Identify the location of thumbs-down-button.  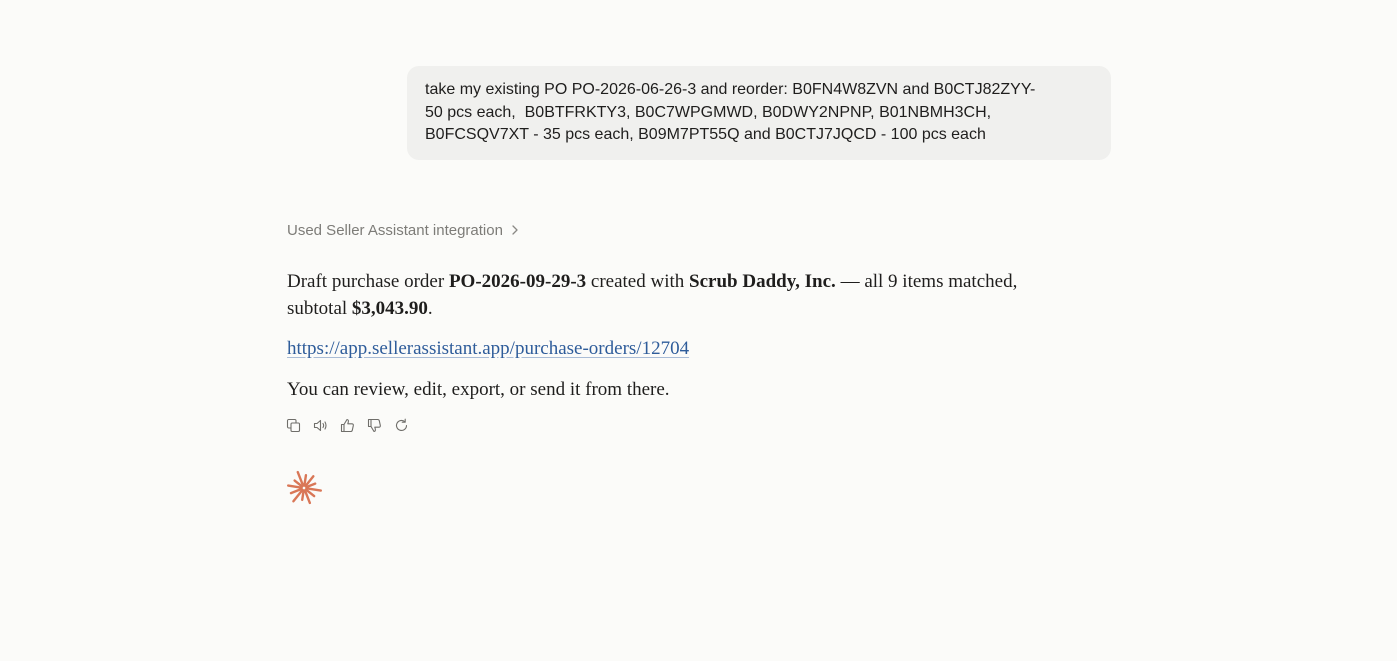
(374, 425).